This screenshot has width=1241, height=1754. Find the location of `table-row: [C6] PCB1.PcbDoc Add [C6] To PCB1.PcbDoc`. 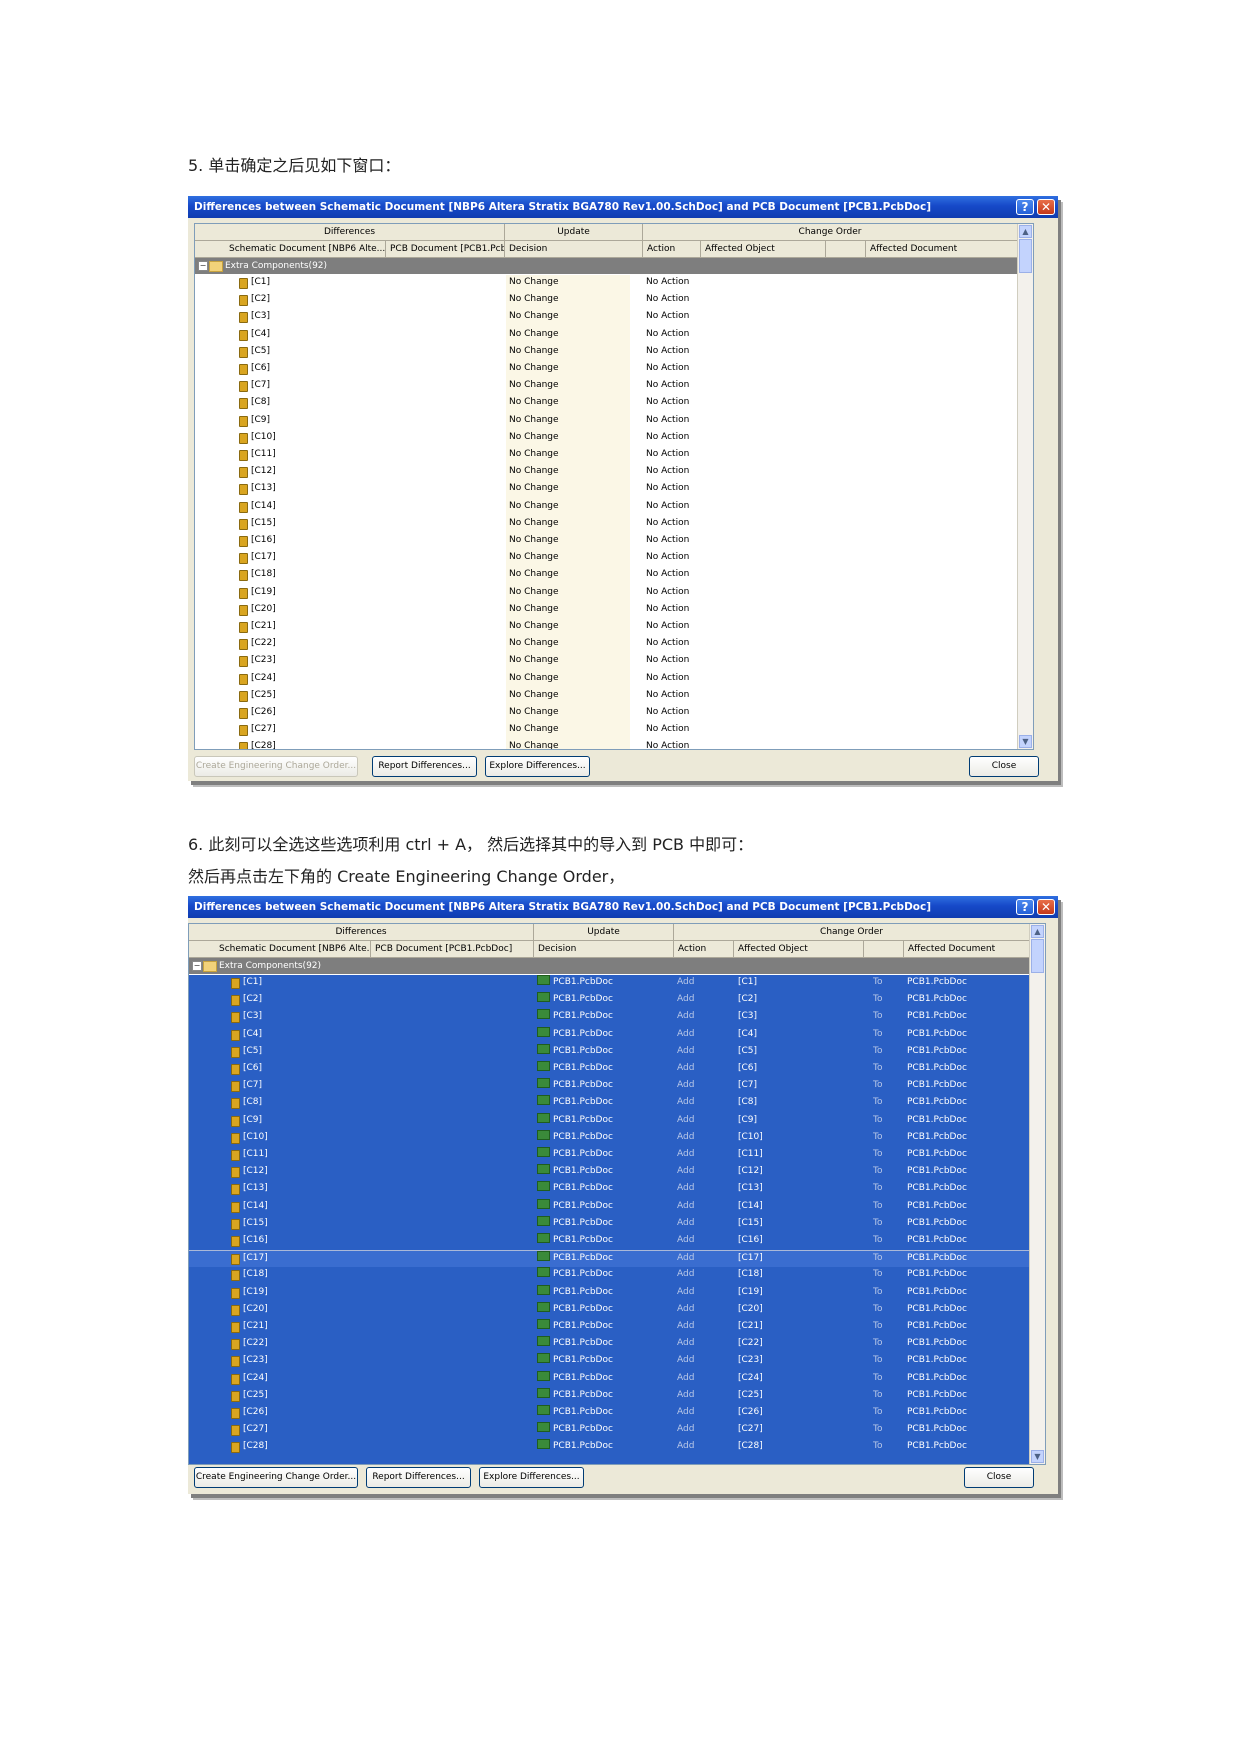

table-row: [C6] PCB1.PcbDoc Add [C6] To PCB1.PcbDoc is located at coordinates (617, 1069).